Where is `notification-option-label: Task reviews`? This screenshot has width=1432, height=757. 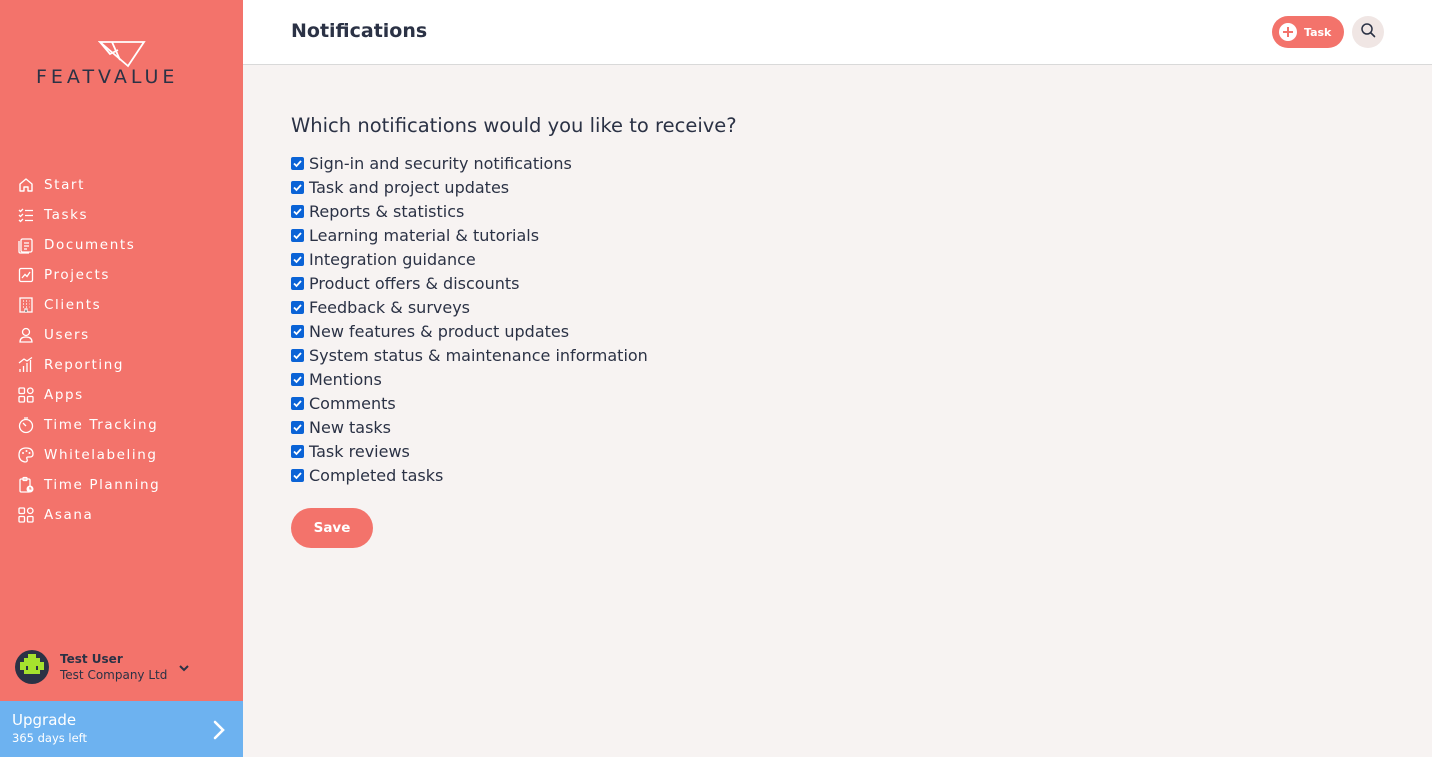 notification-option-label: Task reviews is located at coordinates (359, 451).